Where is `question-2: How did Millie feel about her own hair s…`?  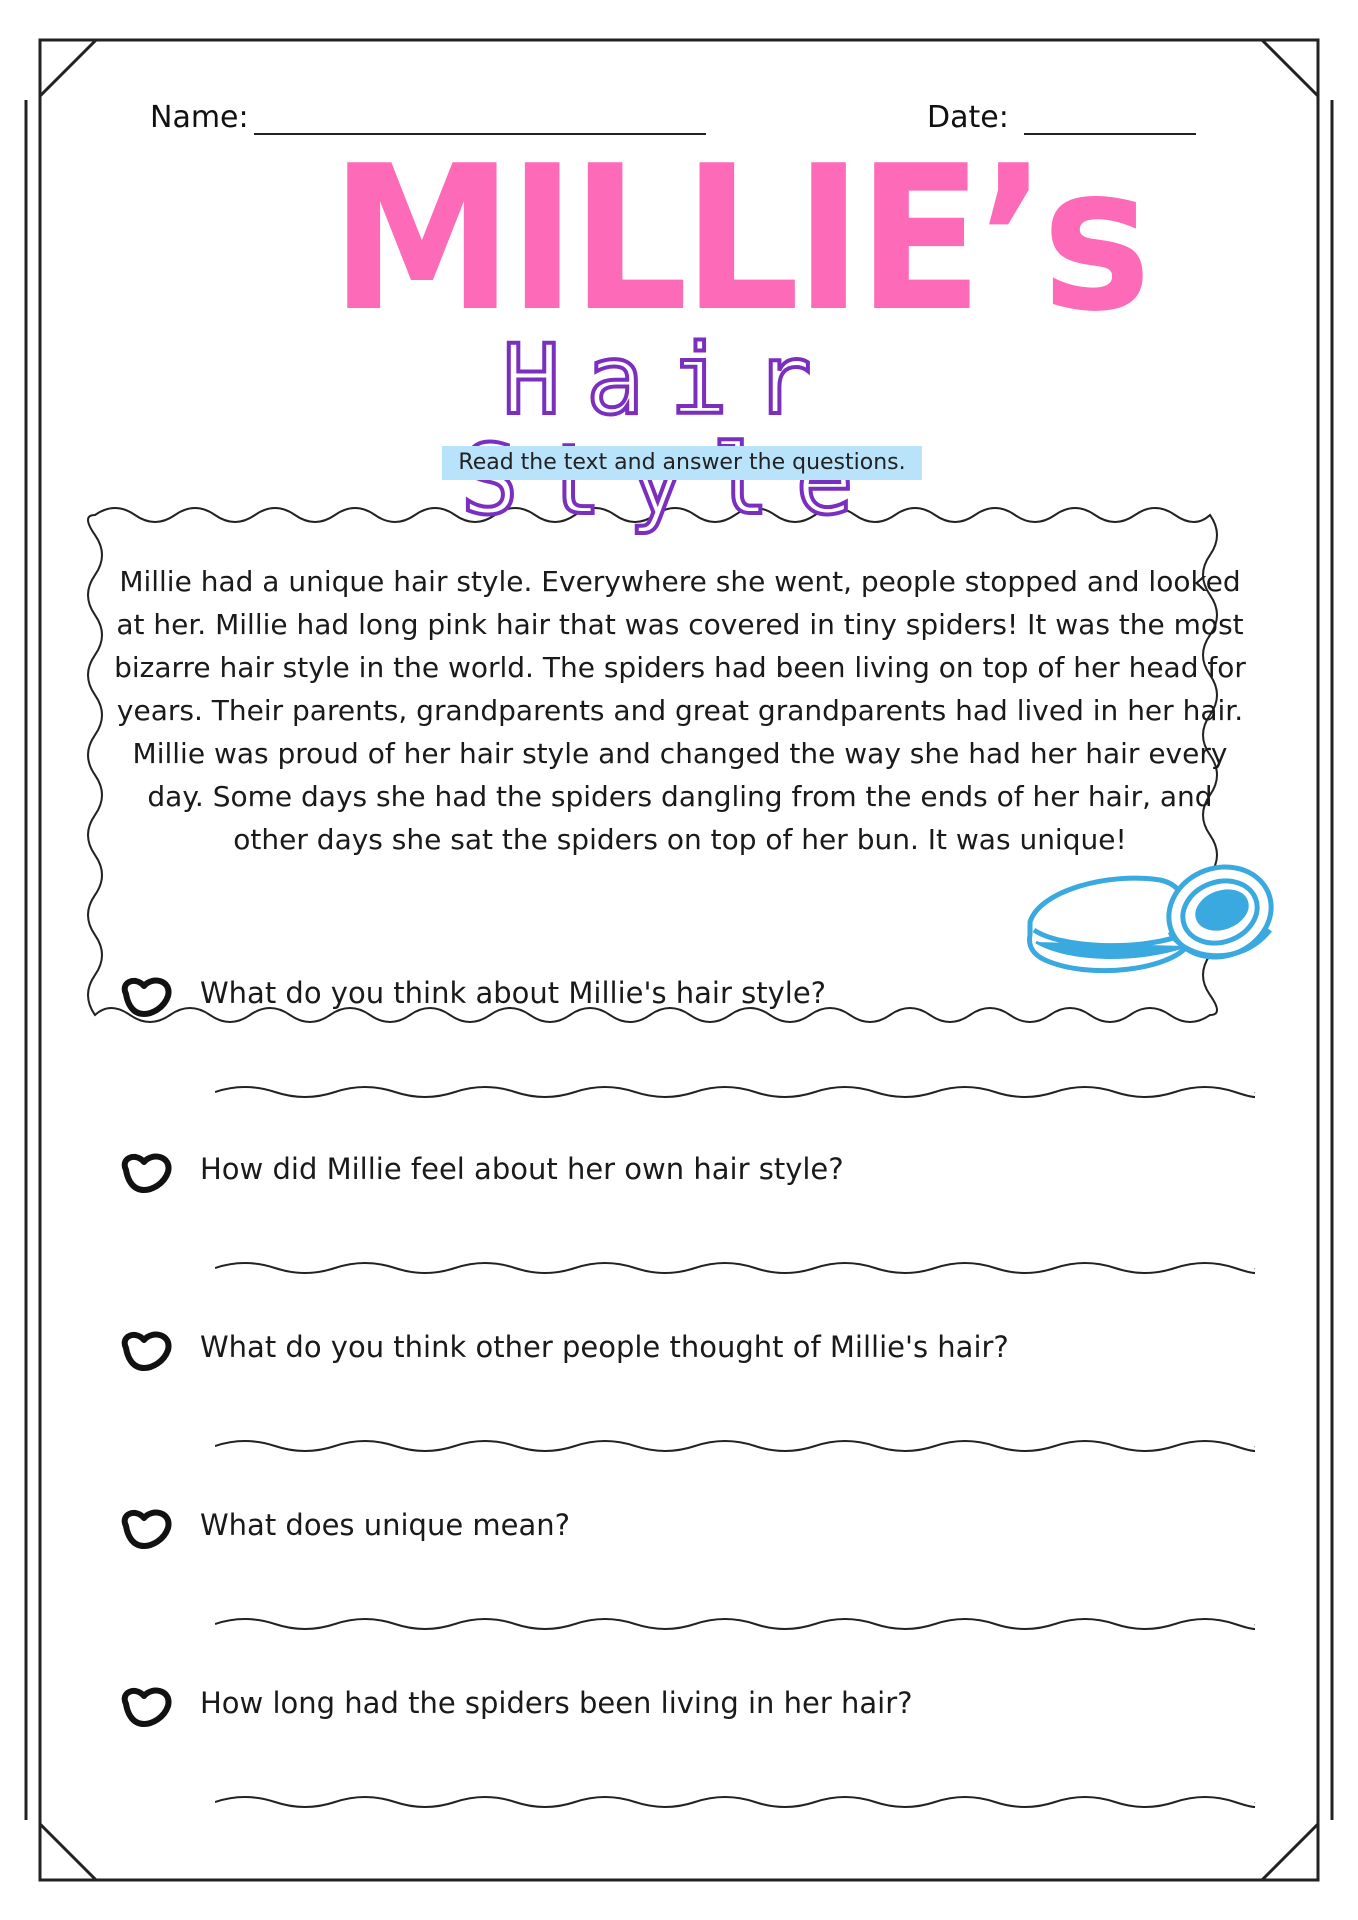
question-2: How did Millie feel about her own hair s… is located at coordinates (522, 1169).